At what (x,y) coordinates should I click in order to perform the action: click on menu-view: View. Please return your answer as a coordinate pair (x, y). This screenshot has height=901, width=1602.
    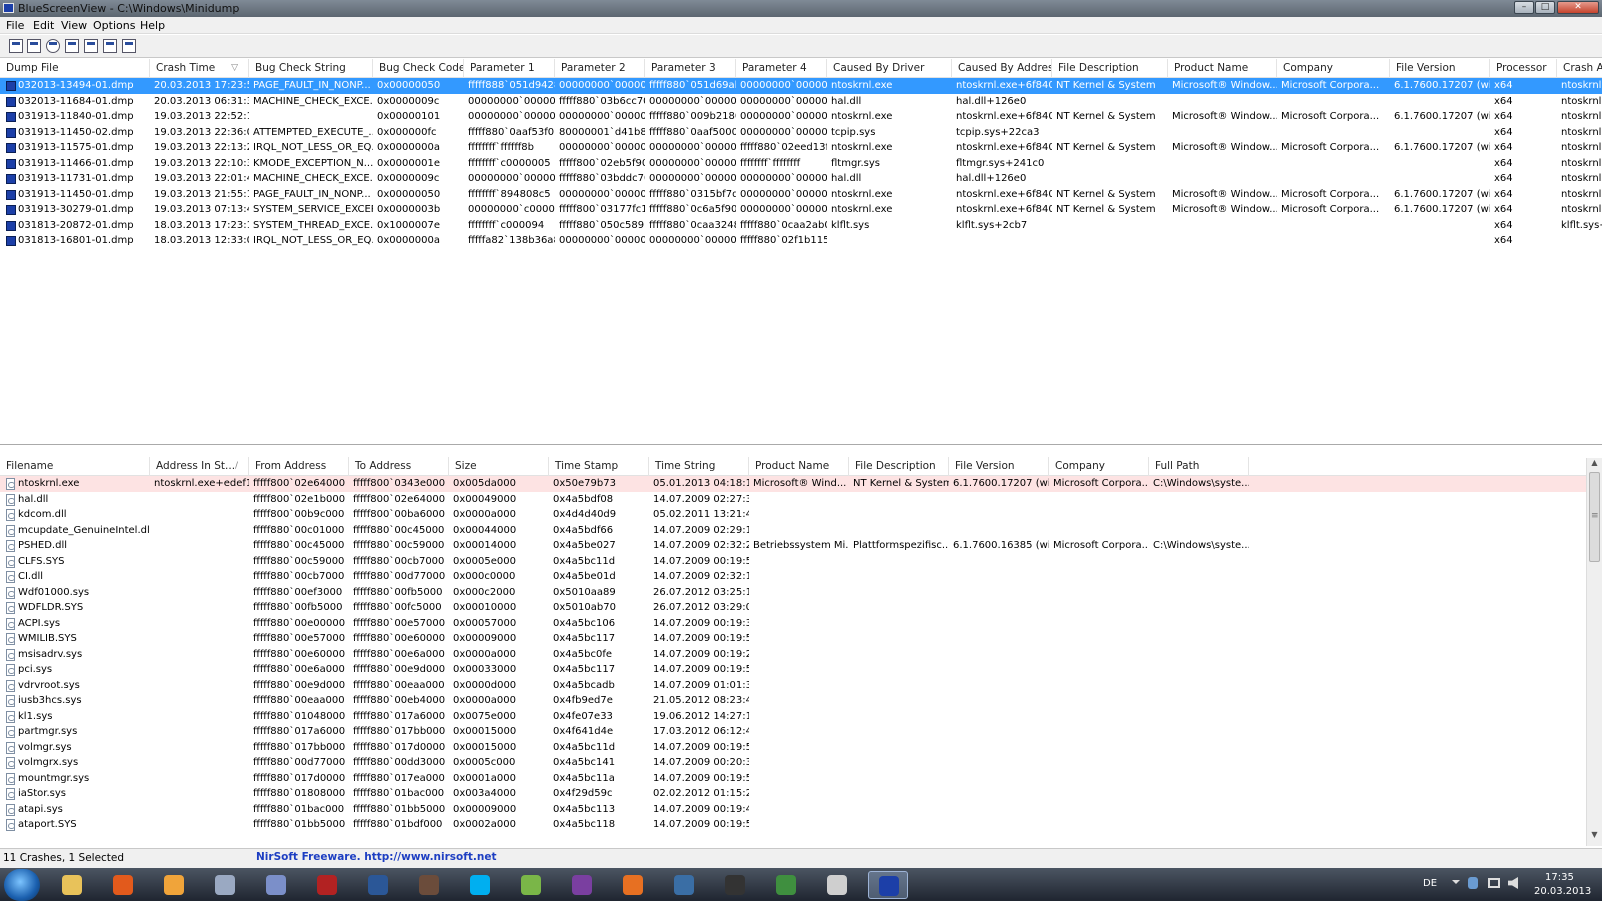
    Looking at the image, I should click on (74, 25).